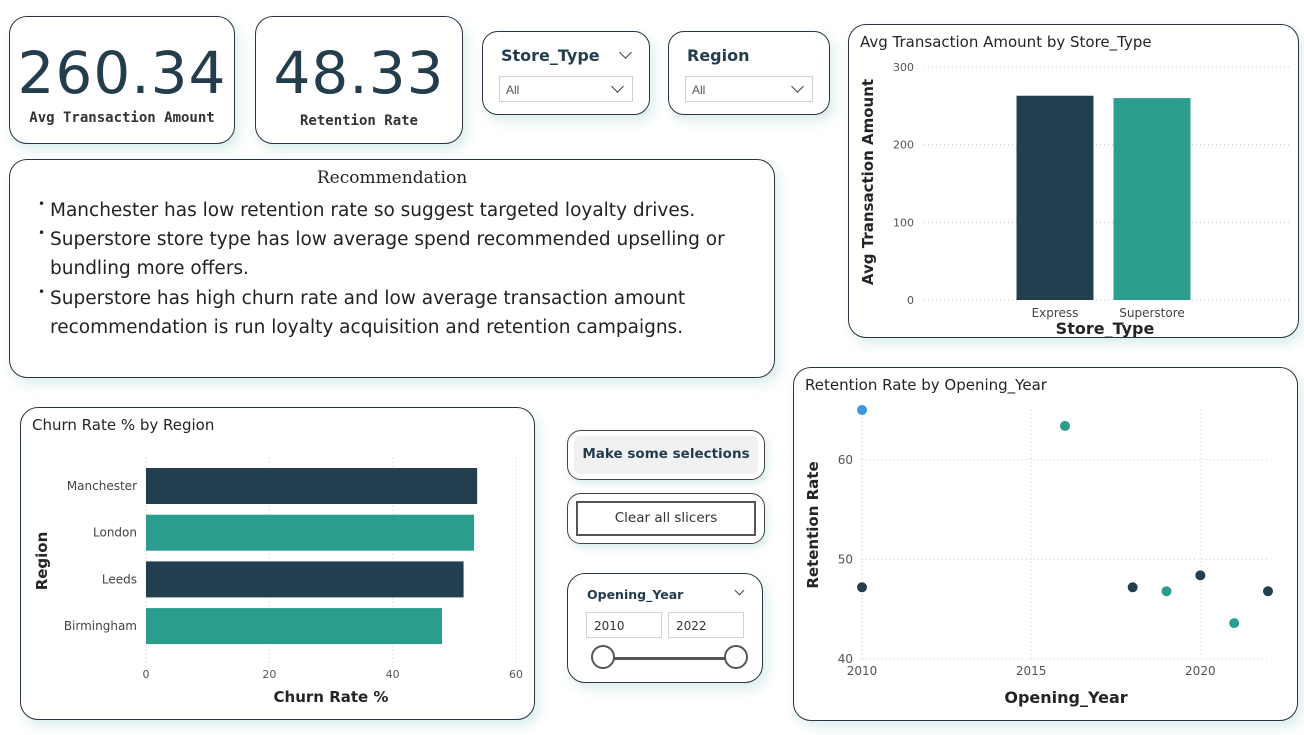 Image resolution: width=1304 pixels, height=735 pixels. I want to click on button-label: Clear all slicers, so click(666, 518).